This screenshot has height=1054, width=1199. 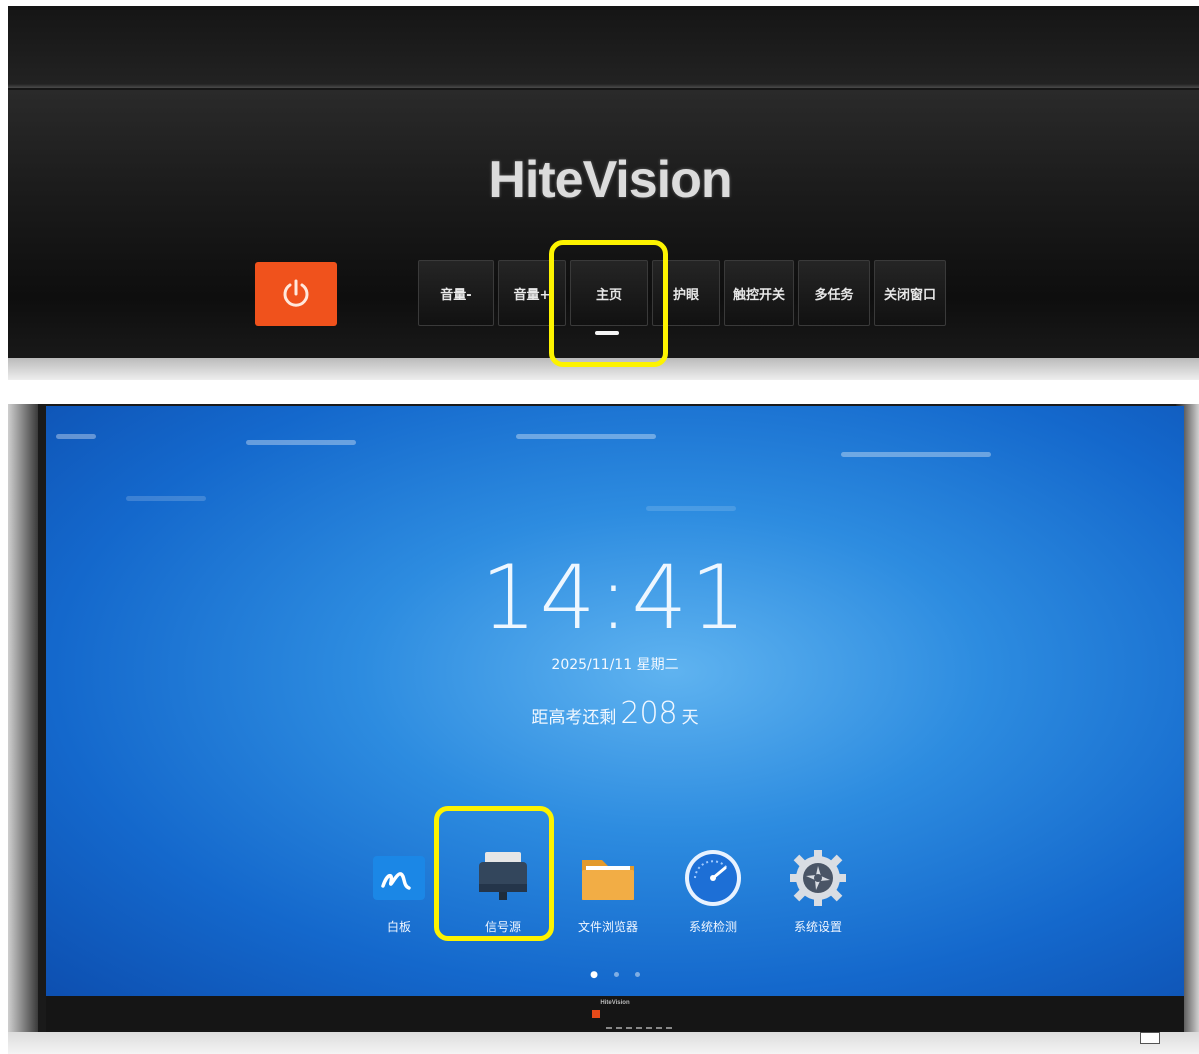 I want to click on panel-top-strip, so click(x=603, y=47).